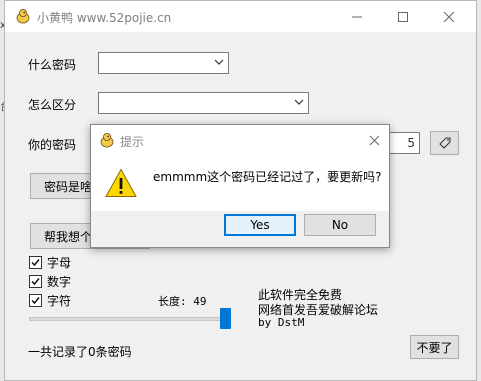 The width and height of the screenshot is (481, 381). Describe the element at coordinates (104, 18) in the screenshot. I see `window-title: 小黄鸭 www.52pojie.cn` at that location.